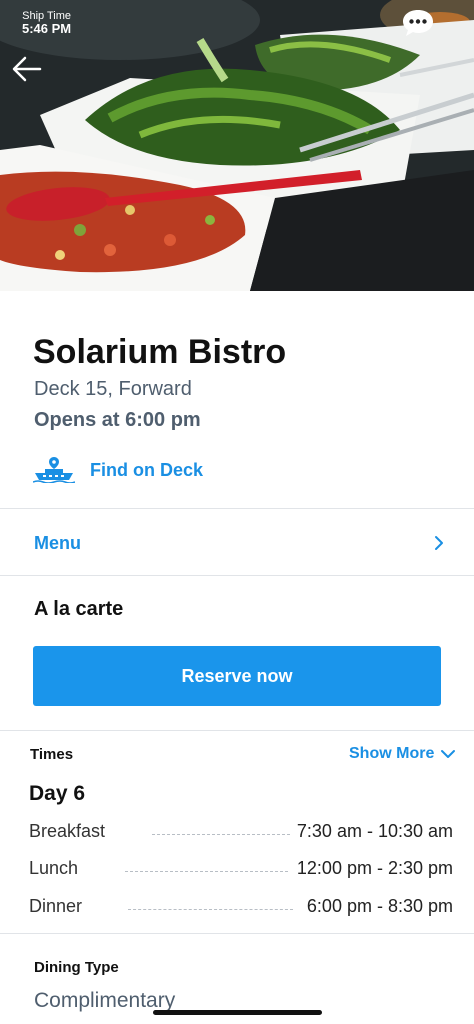 This screenshot has height=1024, width=474. Describe the element at coordinates (54, 868) in the screenshot. I see `meal-name: Lunch` at that location.